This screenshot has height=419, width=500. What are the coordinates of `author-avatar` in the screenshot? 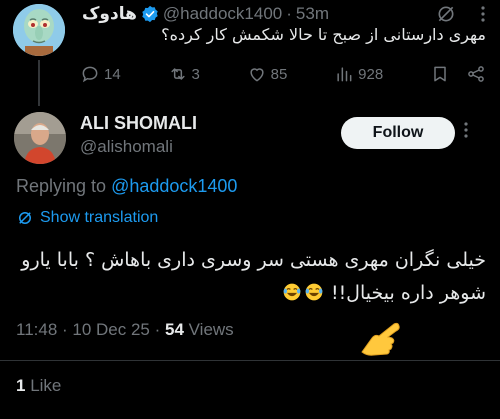 It's located at (40, 138).